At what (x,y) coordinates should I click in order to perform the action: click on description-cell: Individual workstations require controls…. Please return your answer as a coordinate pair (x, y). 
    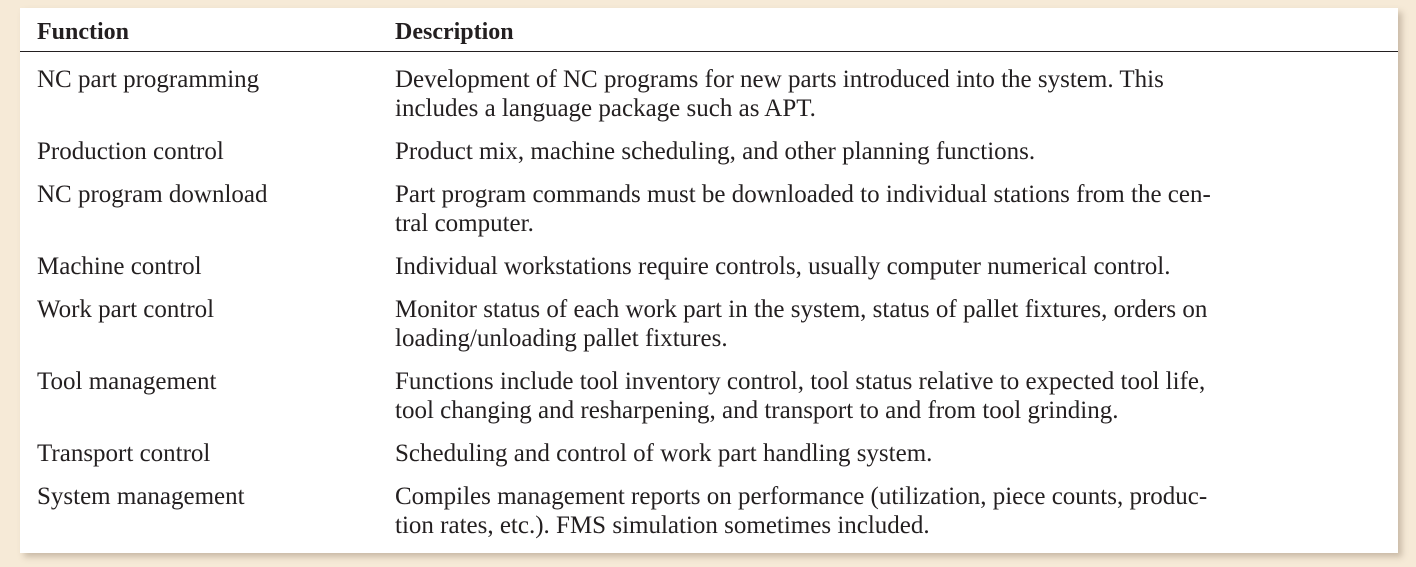
    Looking at the image, I should click on (882, 266).